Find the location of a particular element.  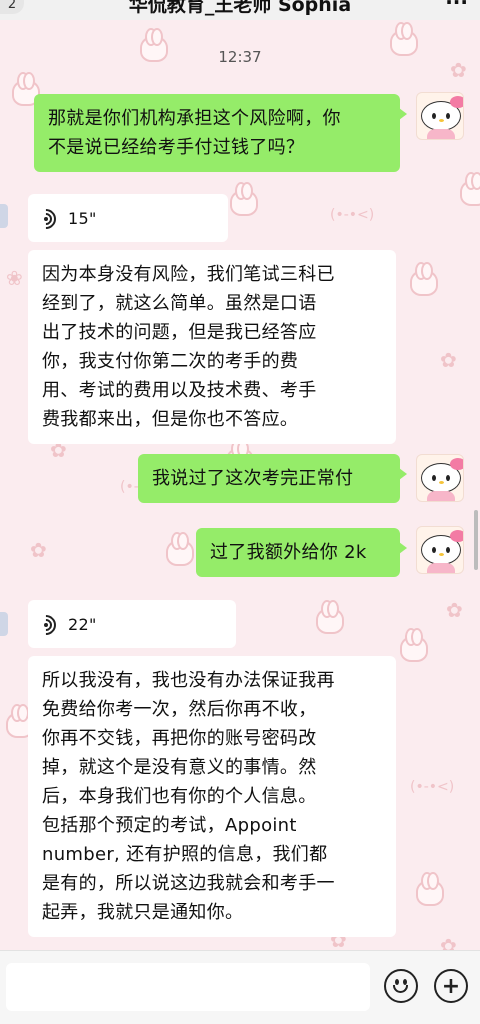

outgoing-message: 那就是你们机构承担这个风险啊，你 不是说已经给考手付过钱了吗？ is located at coordinates (220, 133).